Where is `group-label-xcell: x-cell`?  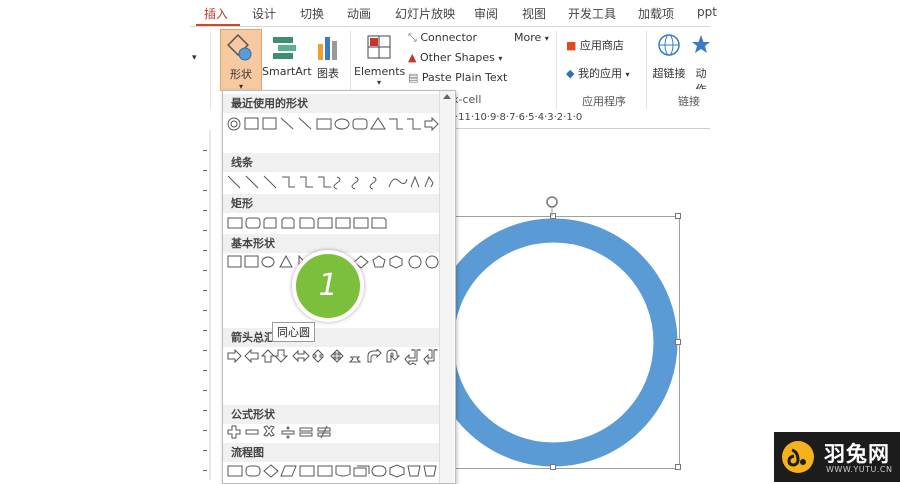
group-label-xcell: x-cell is located at coordinates (467, 99).